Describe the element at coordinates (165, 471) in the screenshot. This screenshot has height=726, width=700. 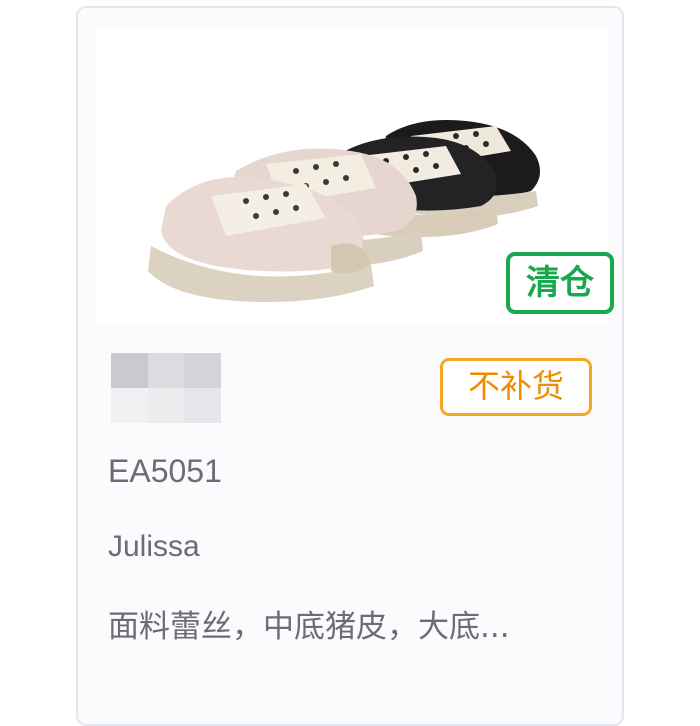
I see `product-sku: EA5051` at that location.